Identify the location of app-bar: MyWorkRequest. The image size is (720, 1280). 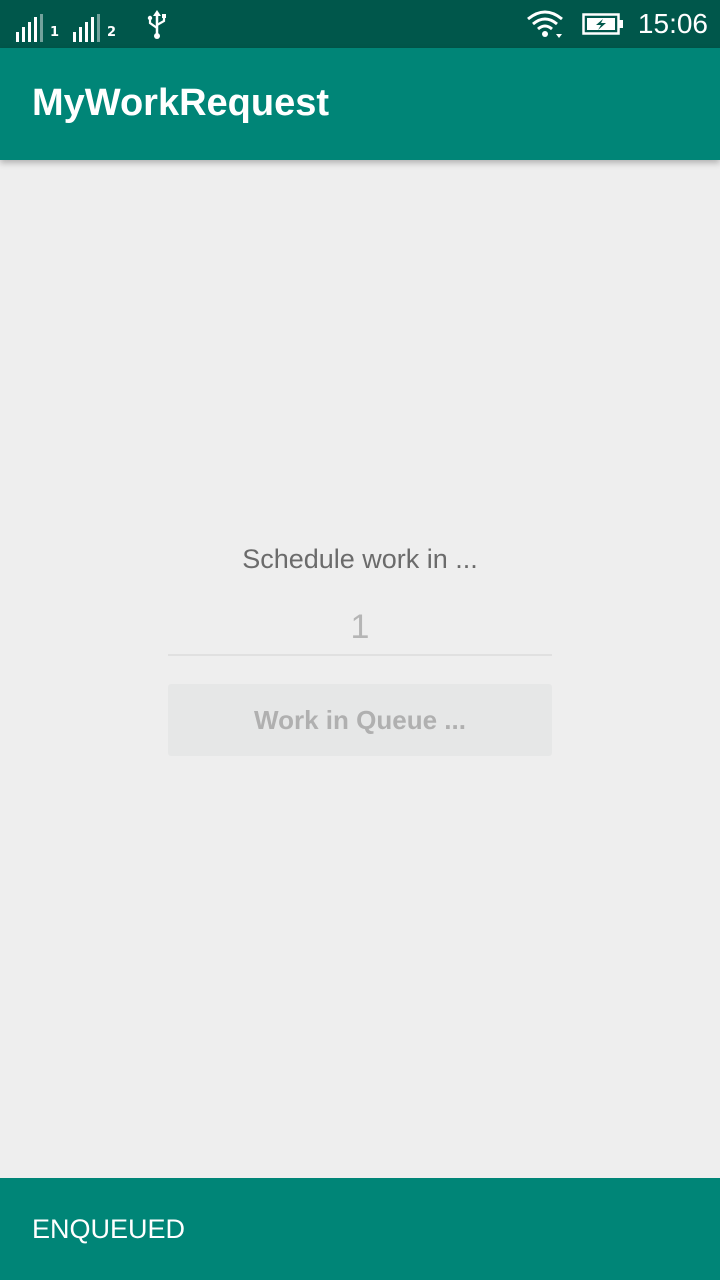
(360, 104).